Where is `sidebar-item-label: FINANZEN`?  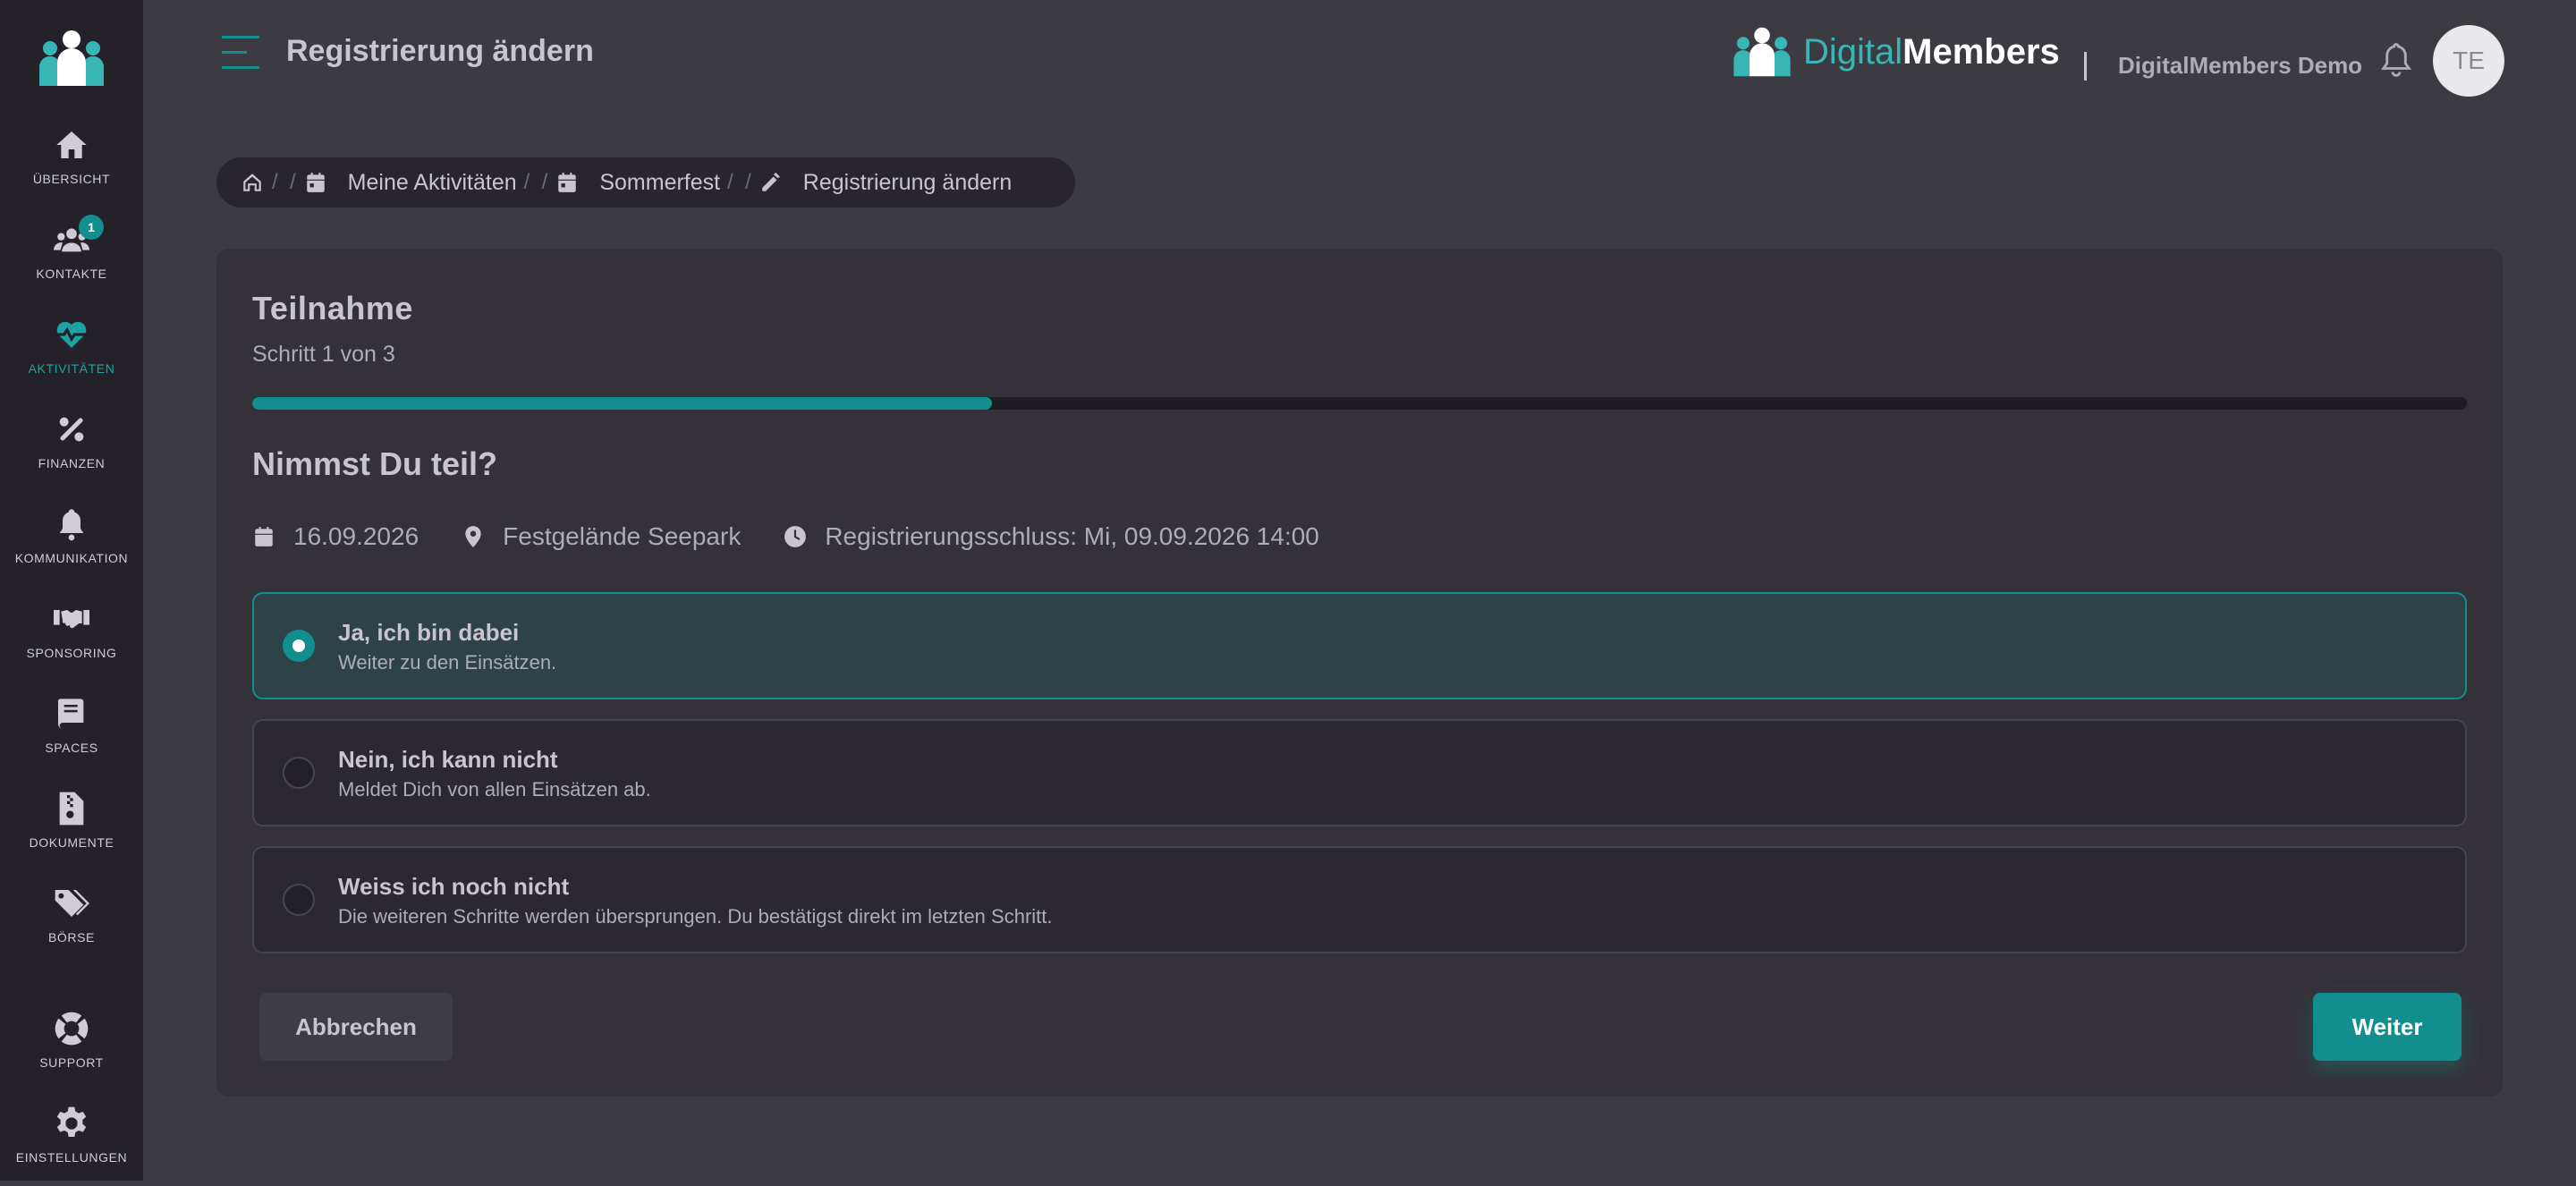
sidebar-item-label: FINANZEN is located at coordinates (72, 463).